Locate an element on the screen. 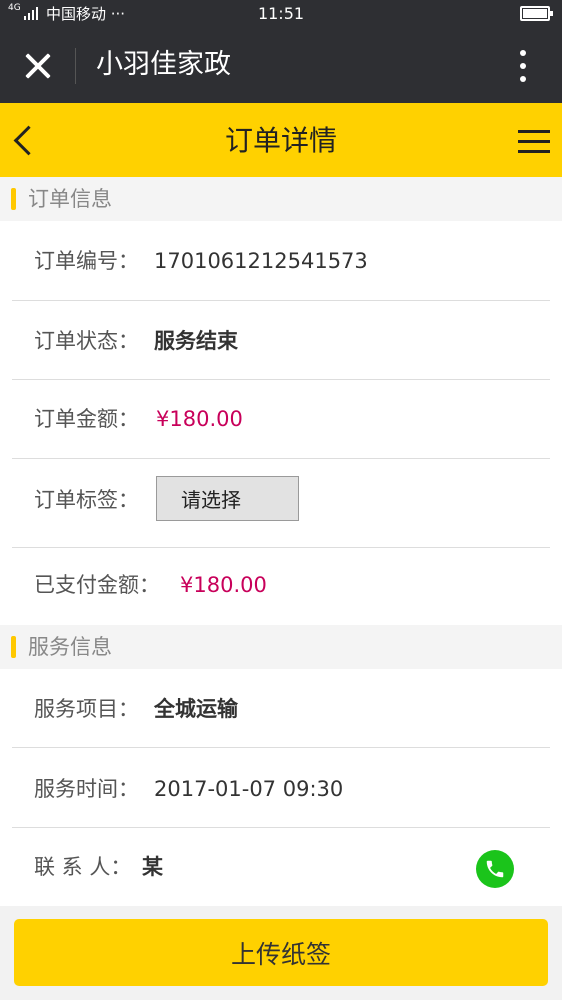 This screenshot has height=1000, width=562. paid-amount-label: 已支付金额： is located at coordinates (97, 585).